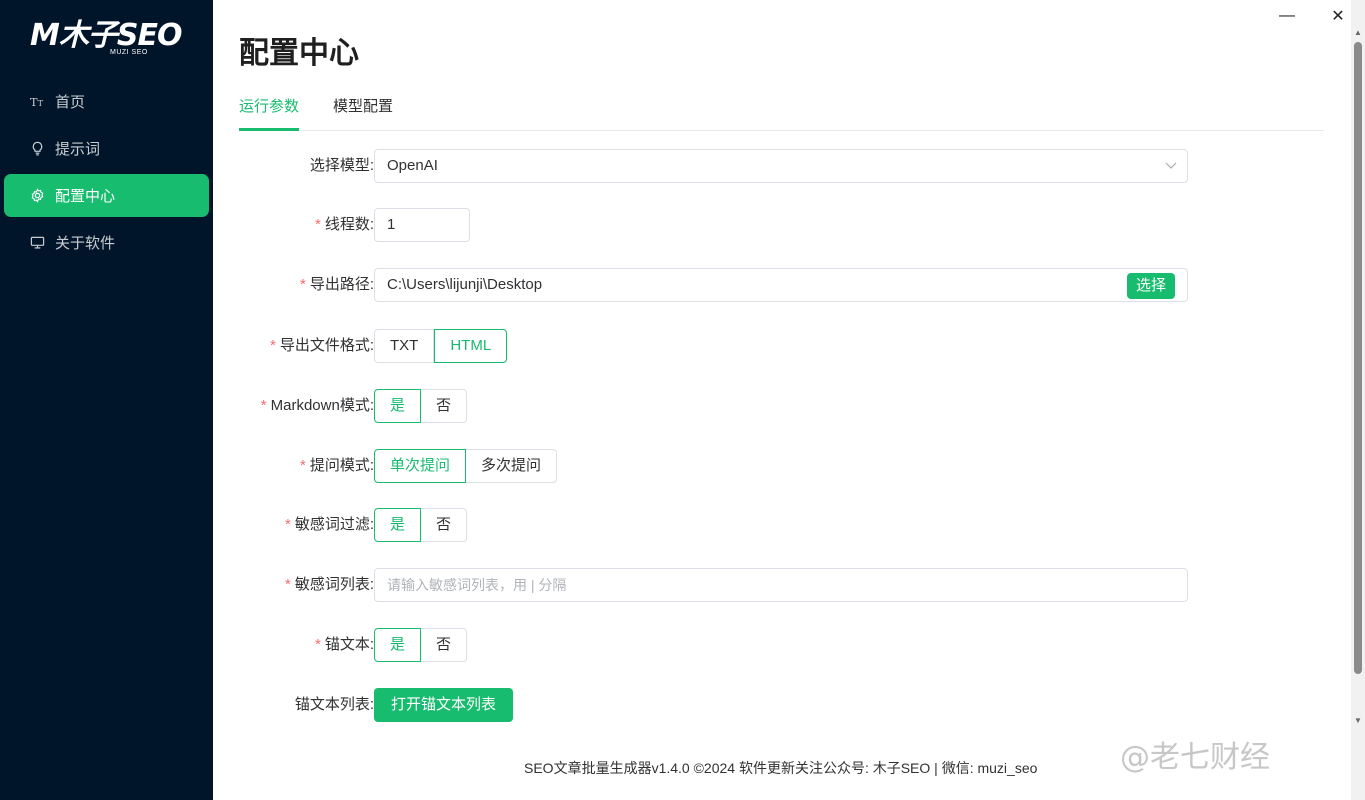 The width and height of the screenshot is (1365, 800). Describe the element at coordinates (398, 645) in the screenshot. I see `anchor-option-yes: 是` at that location.